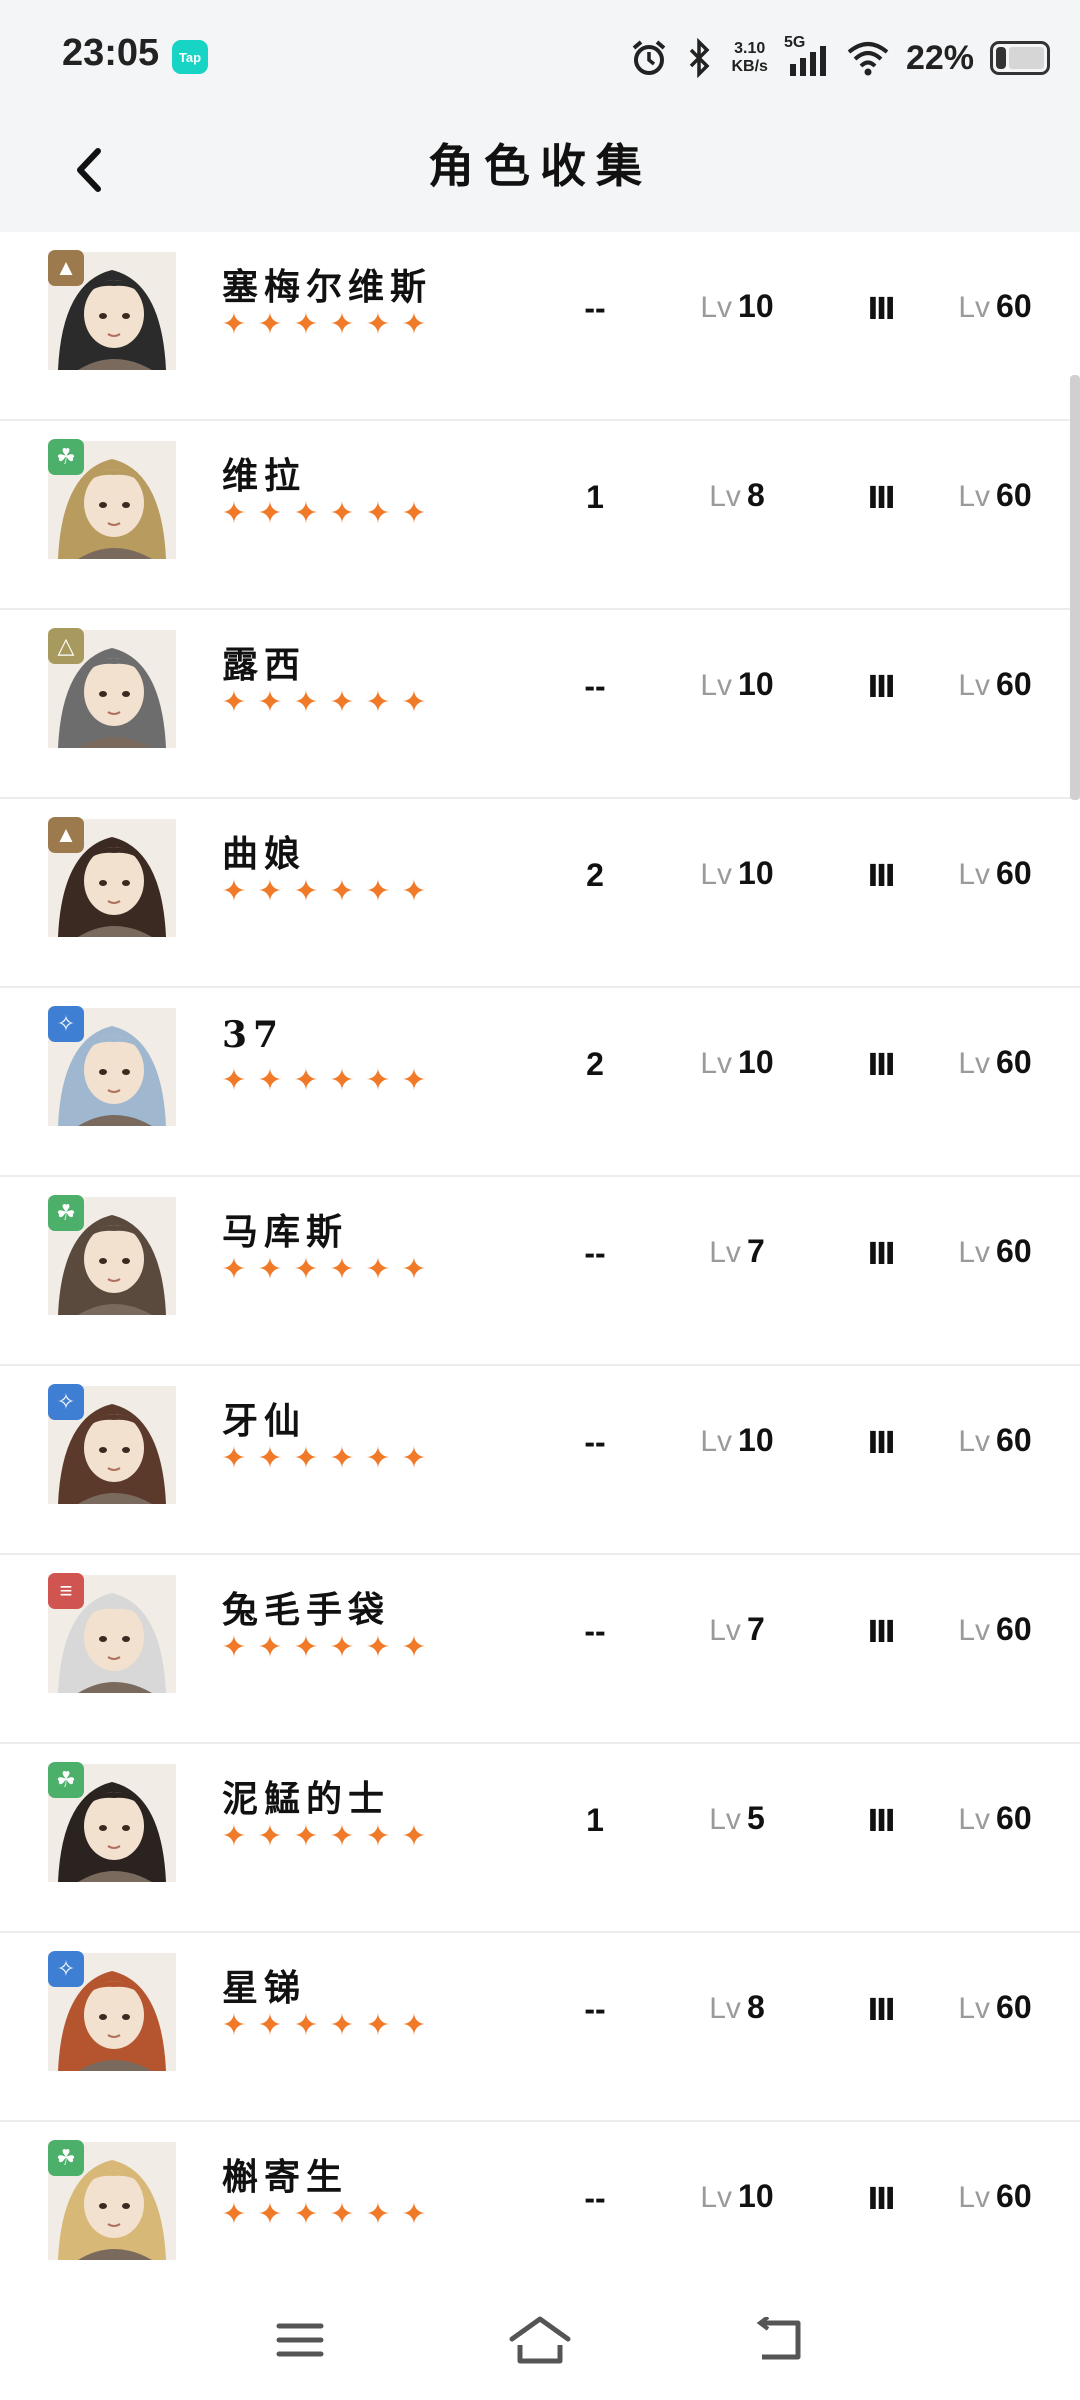 Image resolution: width=1080 pixels, height=2400 pixels. I want to click on character-row: ✧ 37 ✦ ✦ ✦ ✦ ✦ ✦ 2 Lv 10 Ⅲ Lv 60, so click(540, 1082).